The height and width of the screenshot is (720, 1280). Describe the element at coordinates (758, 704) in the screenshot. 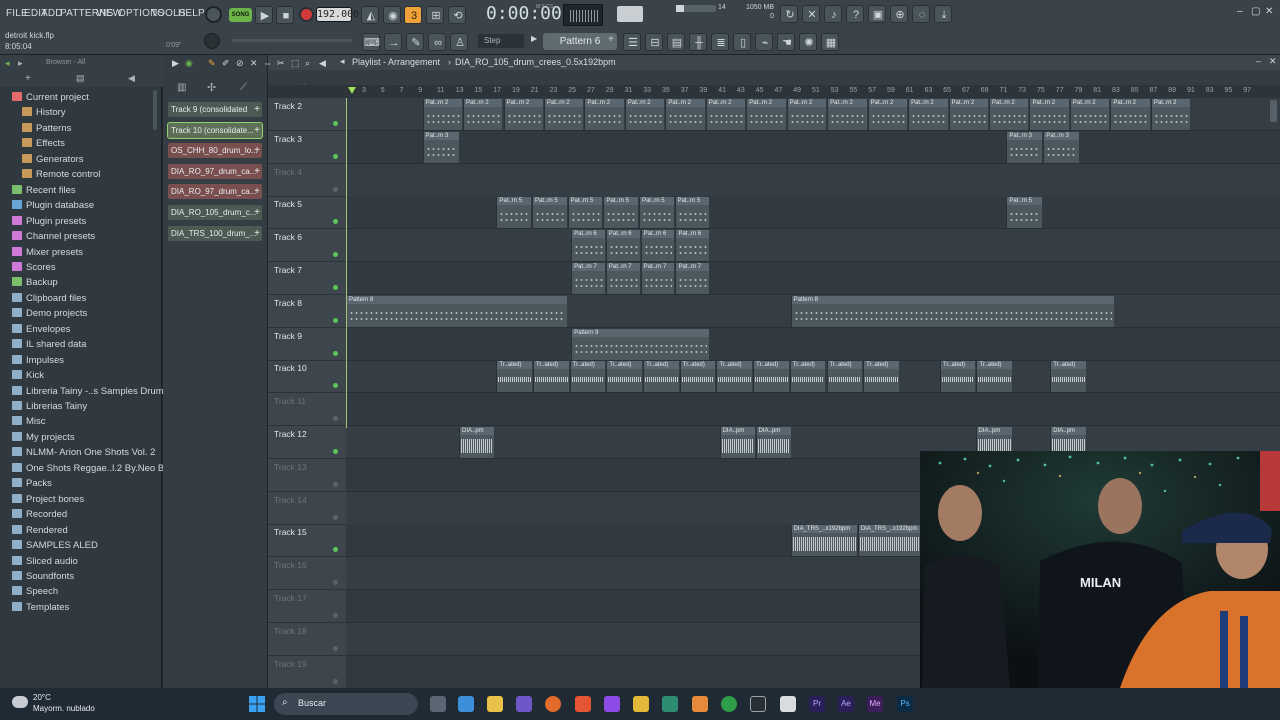

I see `obs-icon` at that location.